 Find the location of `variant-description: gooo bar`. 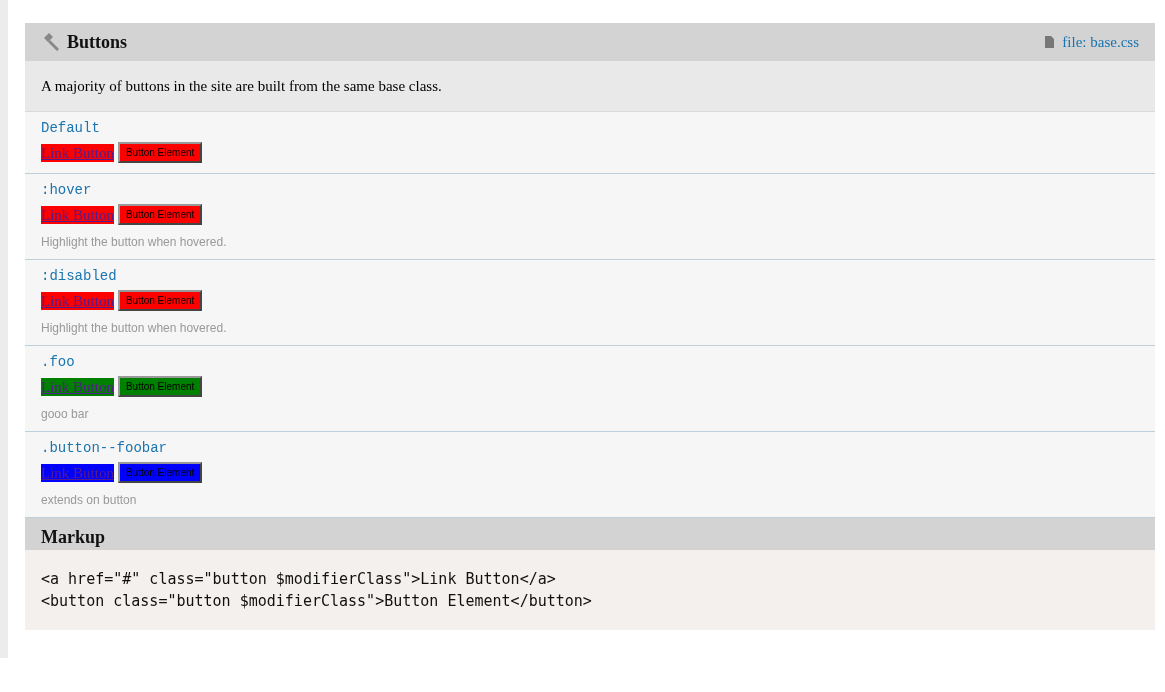

variant-description: gooo bar is located at coordinates (65, 414).